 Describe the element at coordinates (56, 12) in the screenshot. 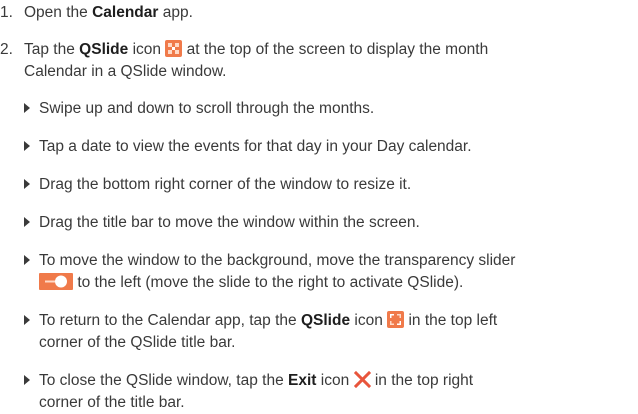

I see `step-text: Open the` at that location.